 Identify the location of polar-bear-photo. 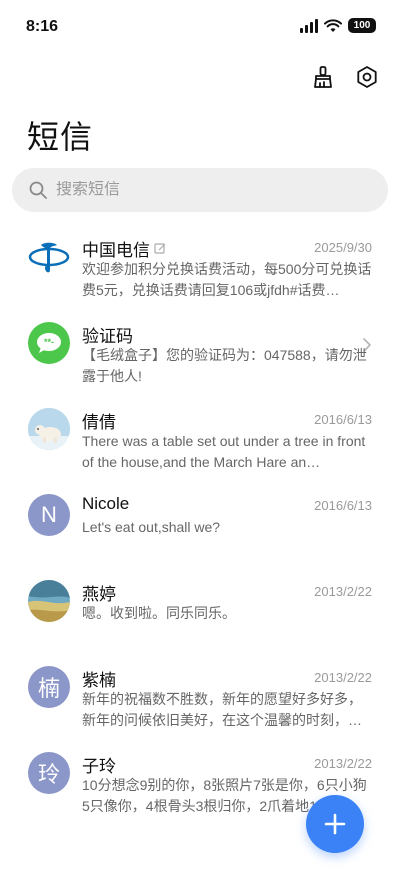
(49, 429).